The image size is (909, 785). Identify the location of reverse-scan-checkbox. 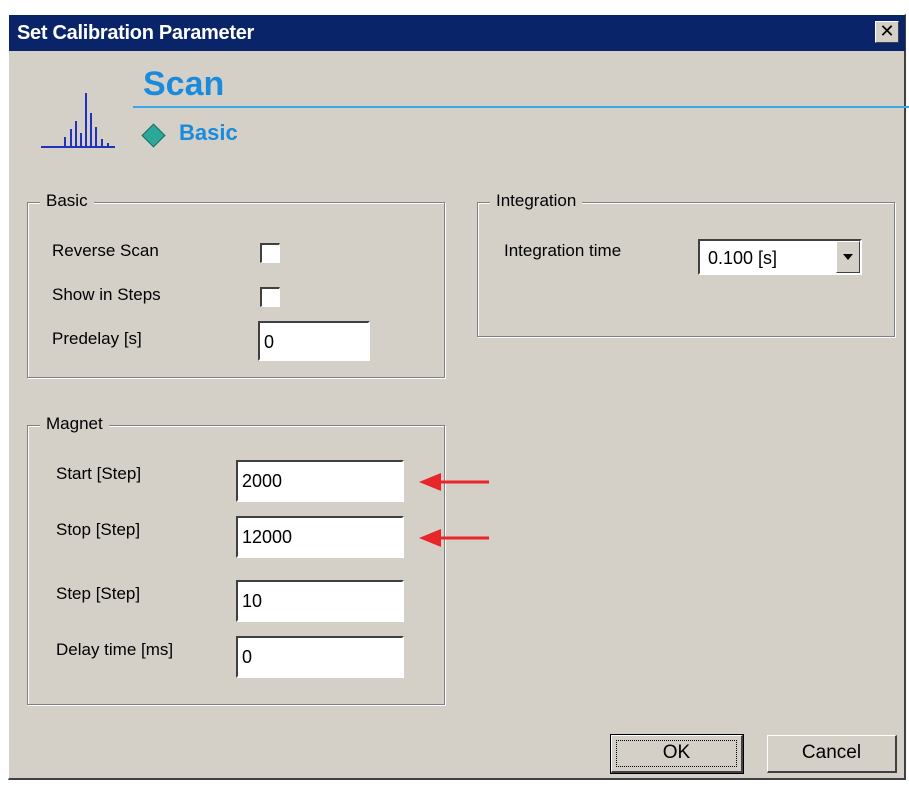
(270, 253).